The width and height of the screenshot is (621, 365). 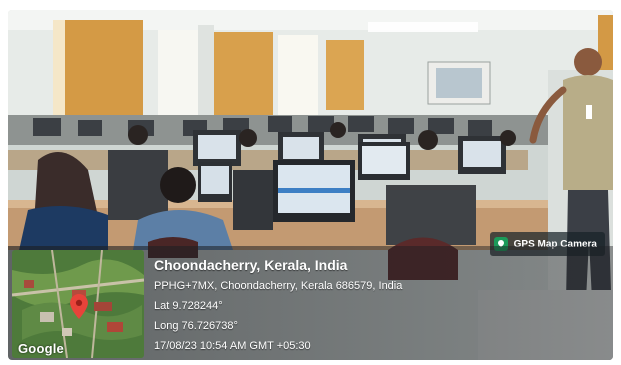 I want to click on latitude-text: Lat 9.728244°, so click(x=188, y=306).